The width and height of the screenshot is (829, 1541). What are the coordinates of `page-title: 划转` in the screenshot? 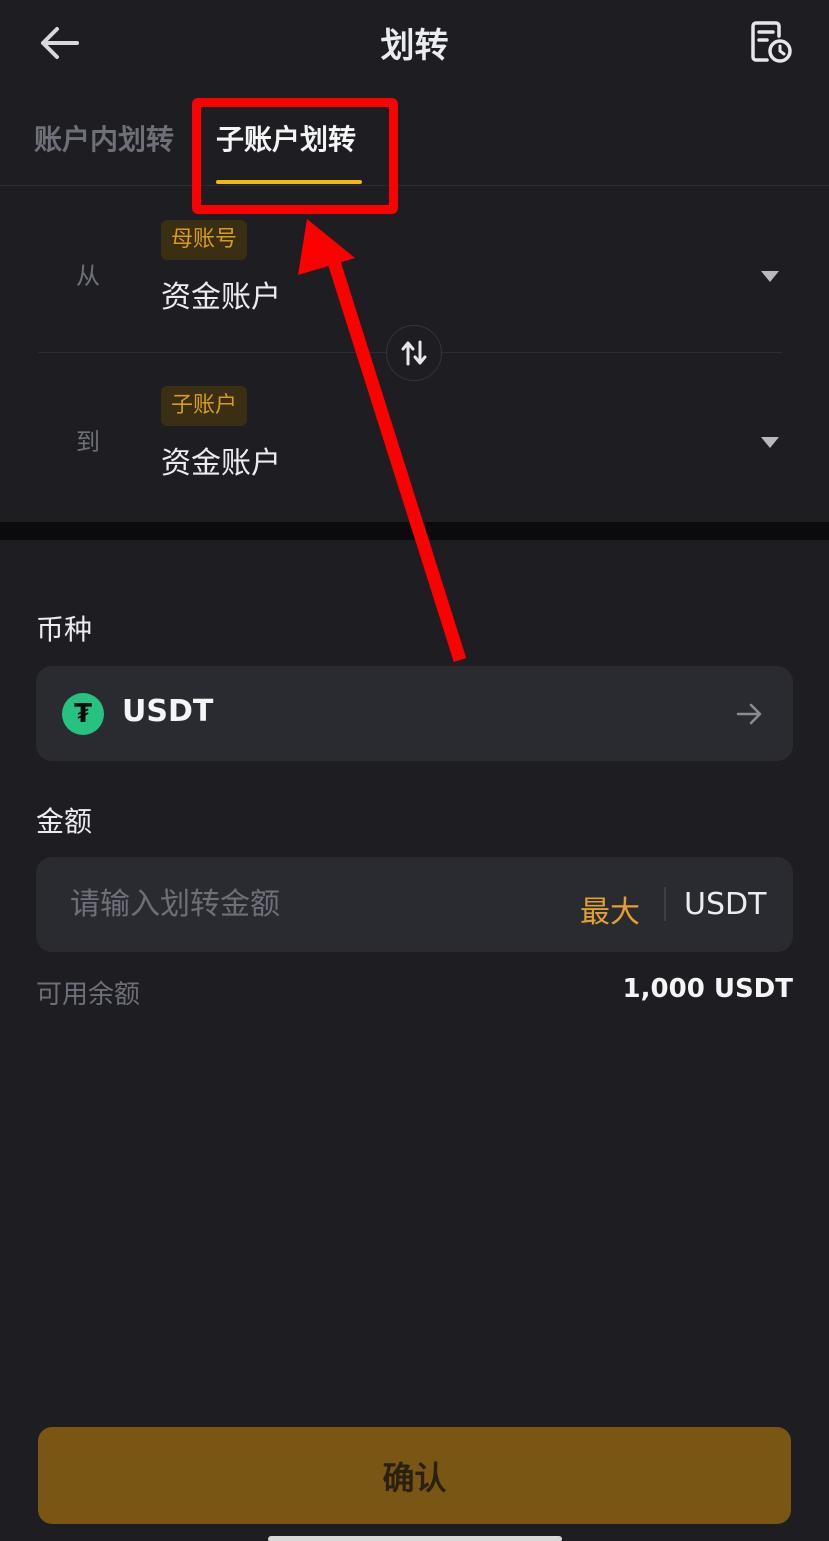 It's located at (414, 46).